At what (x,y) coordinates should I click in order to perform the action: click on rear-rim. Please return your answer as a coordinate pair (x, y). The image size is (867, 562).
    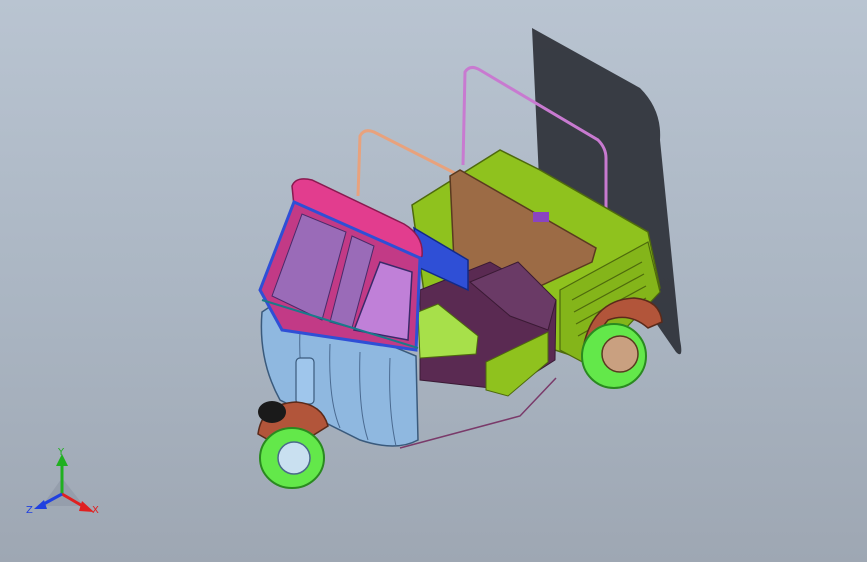
    Looking at the image, I should click on (620, 354).